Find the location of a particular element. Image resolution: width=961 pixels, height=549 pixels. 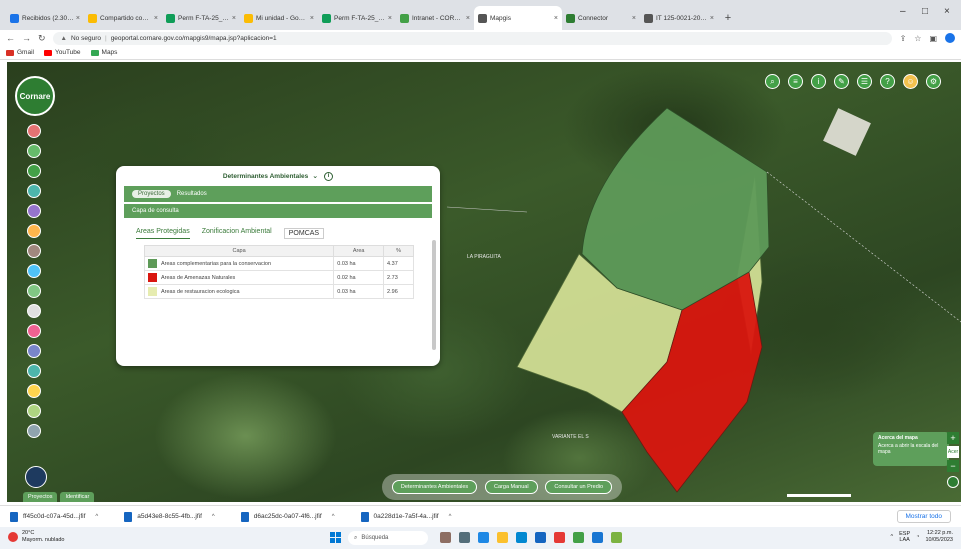

zoom-out-button: − is located at coordinates (953, 466).